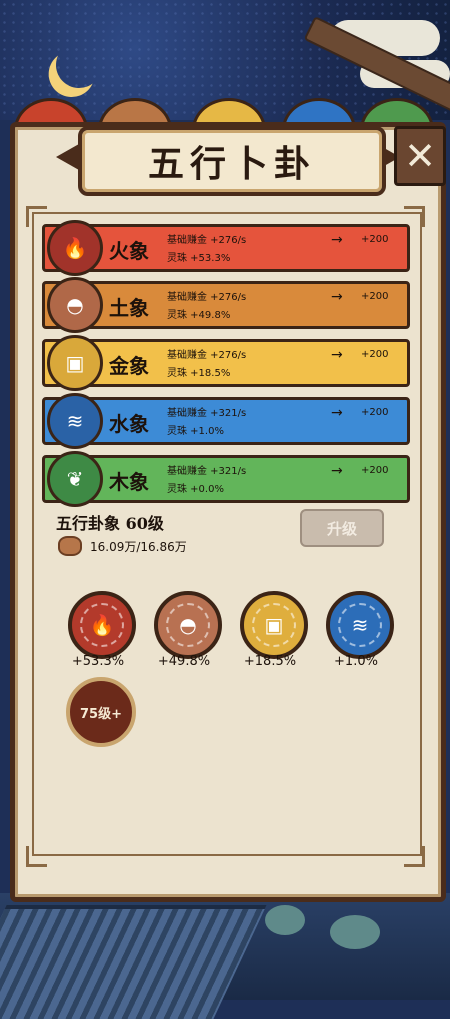  I want to click on close-icon: ✕, so click(420, 156).